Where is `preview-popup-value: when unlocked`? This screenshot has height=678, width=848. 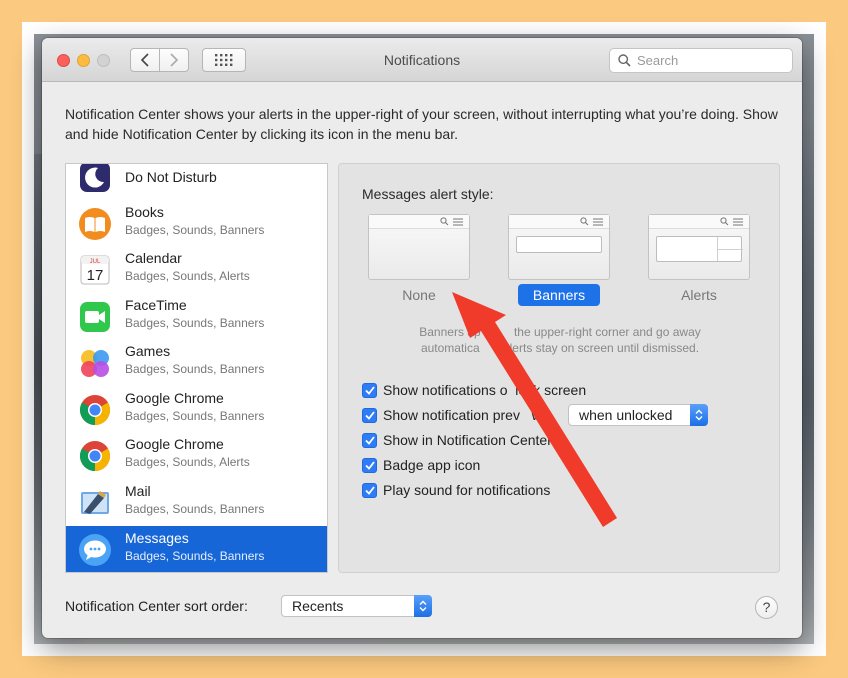 preview-popup-value: when unlocked is located at coordinates (626, 415).